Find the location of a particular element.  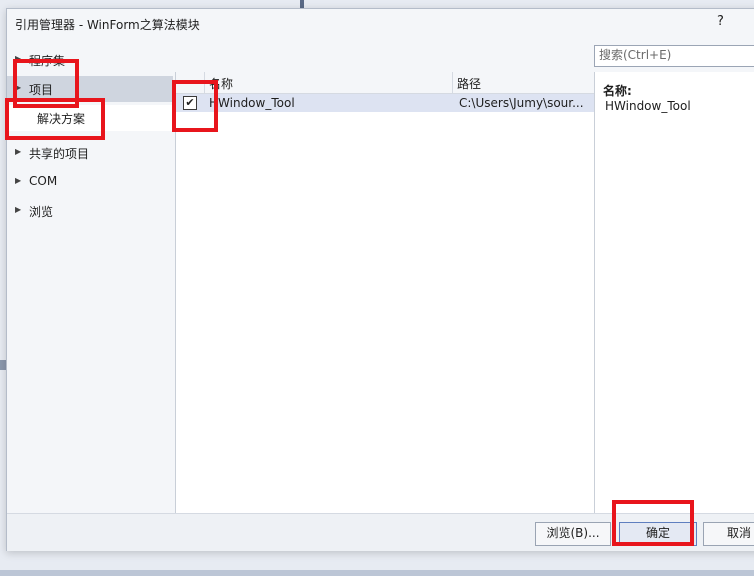

nav-item-label: 解决方案 is located at coordinates (61, 119).